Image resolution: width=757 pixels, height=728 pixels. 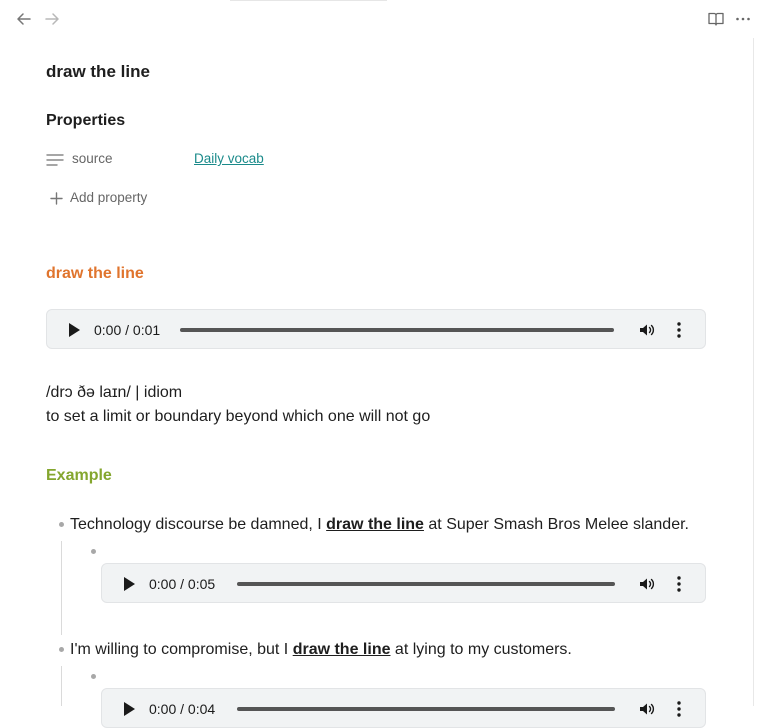 What do you see at coordinates (481, 649) in the screenshot?
I see `example-text-after: at lying to my customers.` at bounding box center [481, 649].